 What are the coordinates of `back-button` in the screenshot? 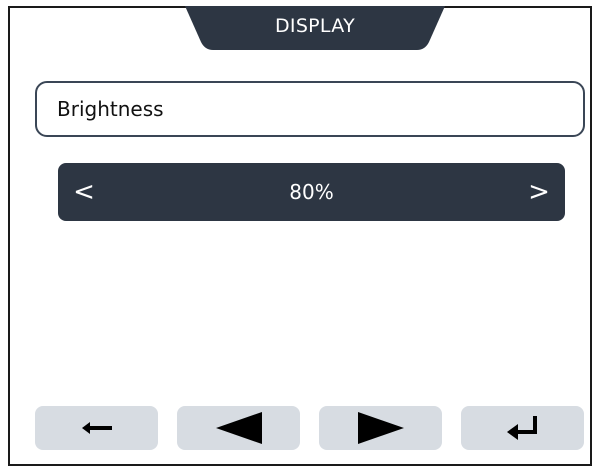 It's located at (96, 428).